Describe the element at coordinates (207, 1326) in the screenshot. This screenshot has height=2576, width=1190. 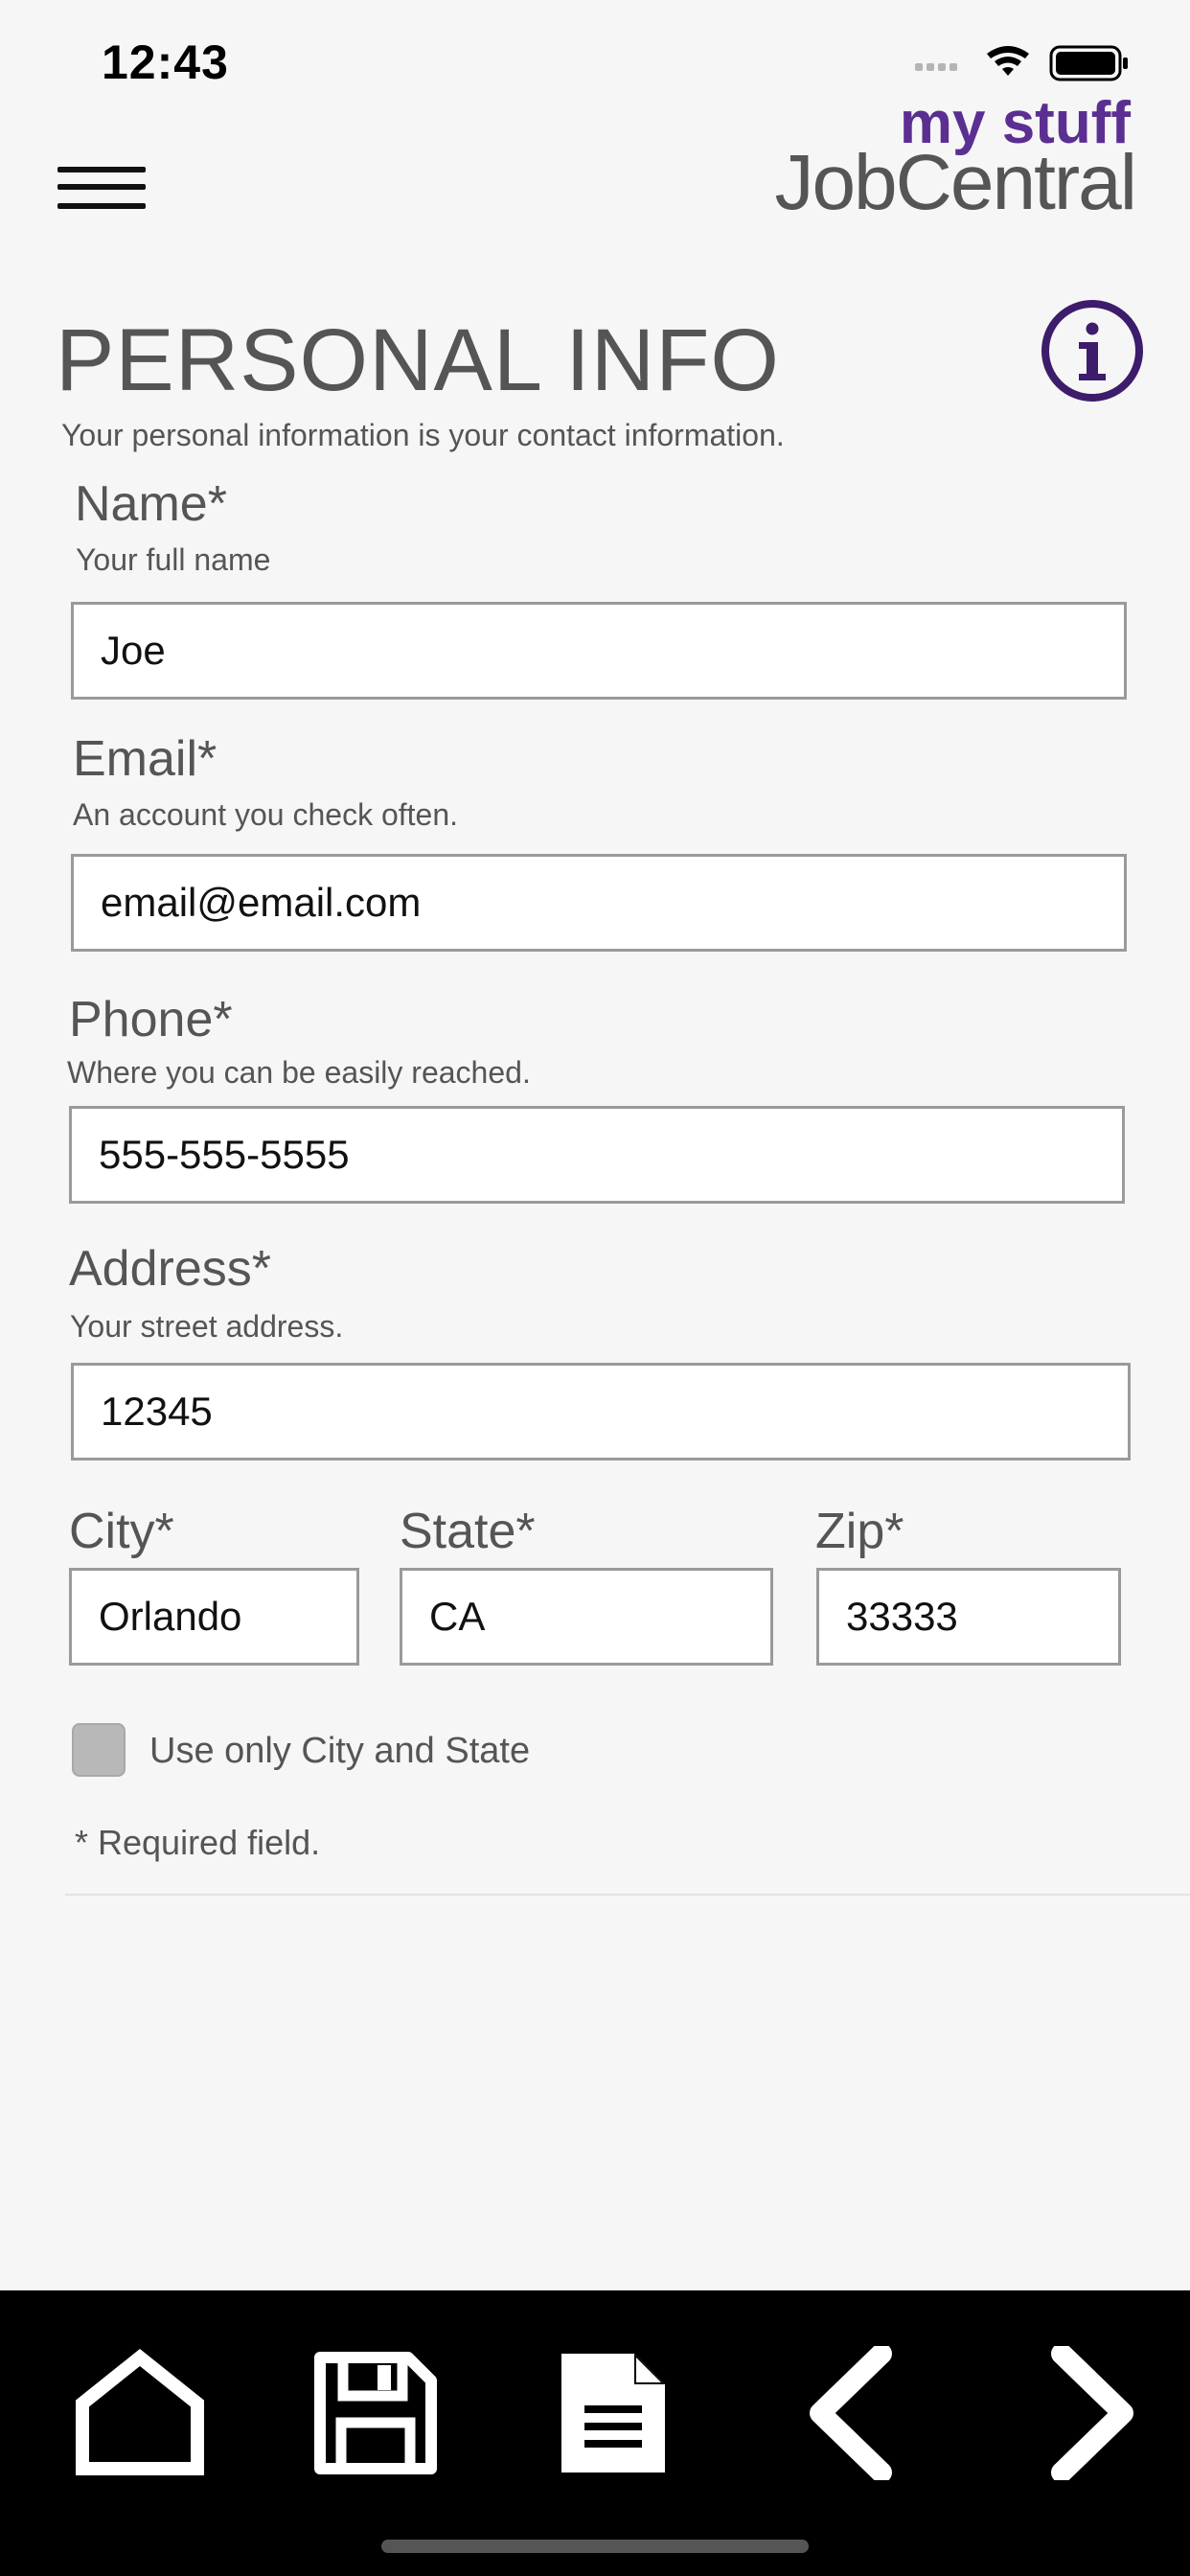
I see `address-hint: Your street address.` at that location.